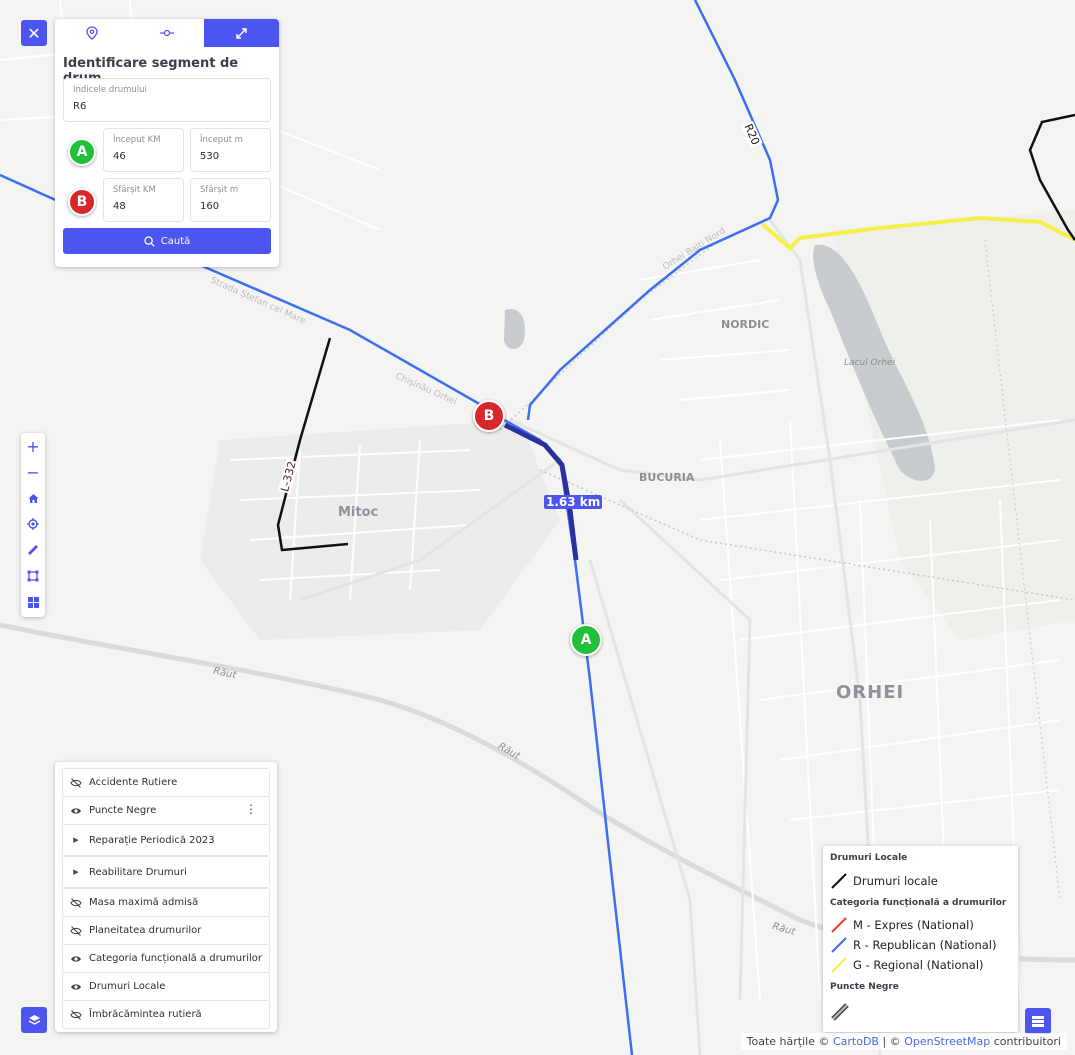 This screenshot has height=1055, width=1075. I want to click on locate-button, so click(33, 524).